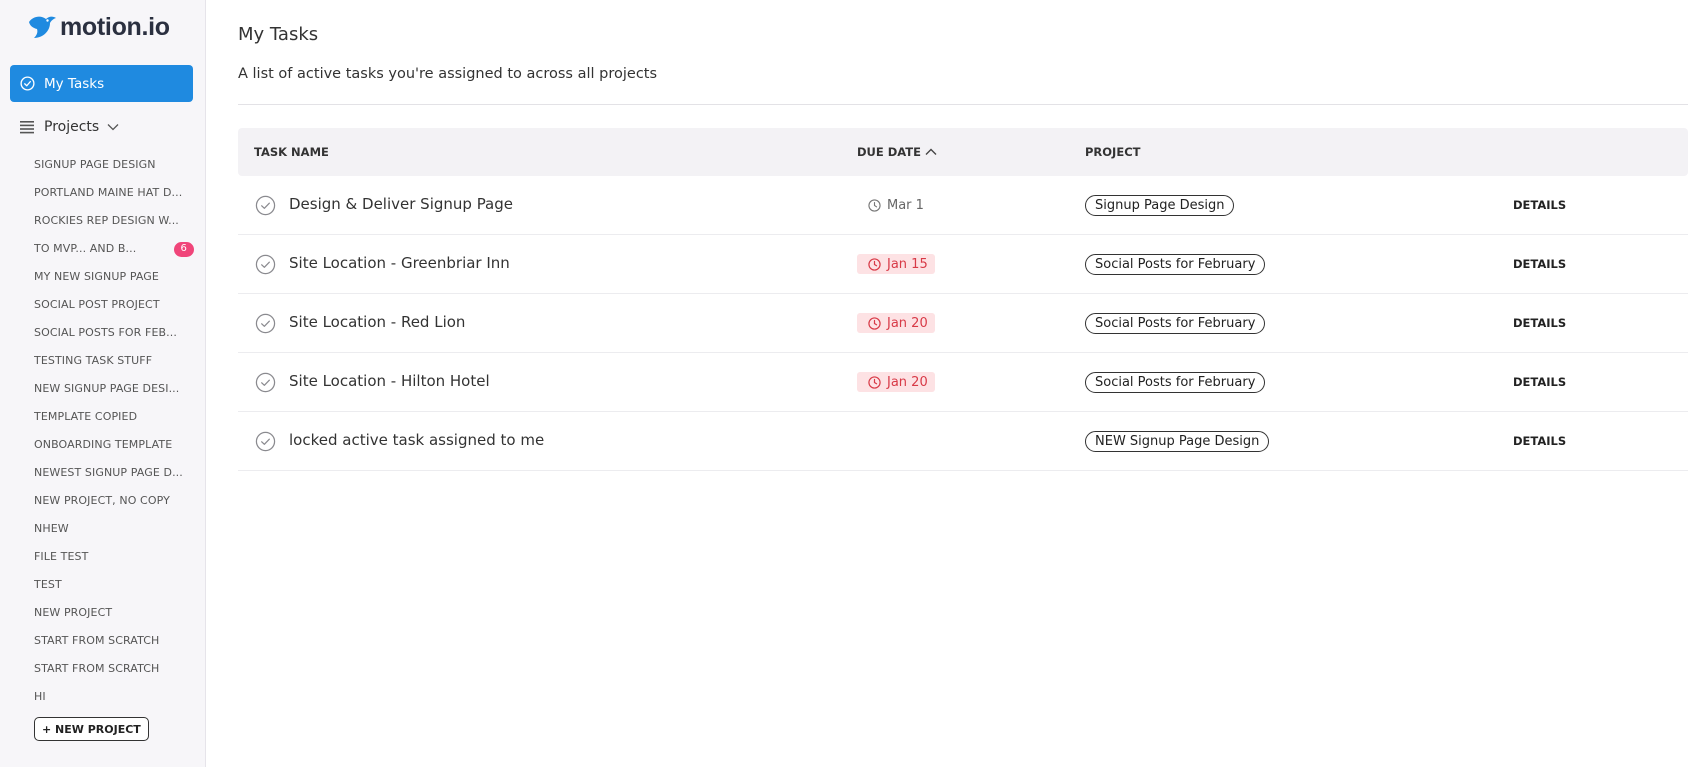  Describe the element at coordinates (115, 26) in the screenshot. I see `logo-text: motion.io` at that location.